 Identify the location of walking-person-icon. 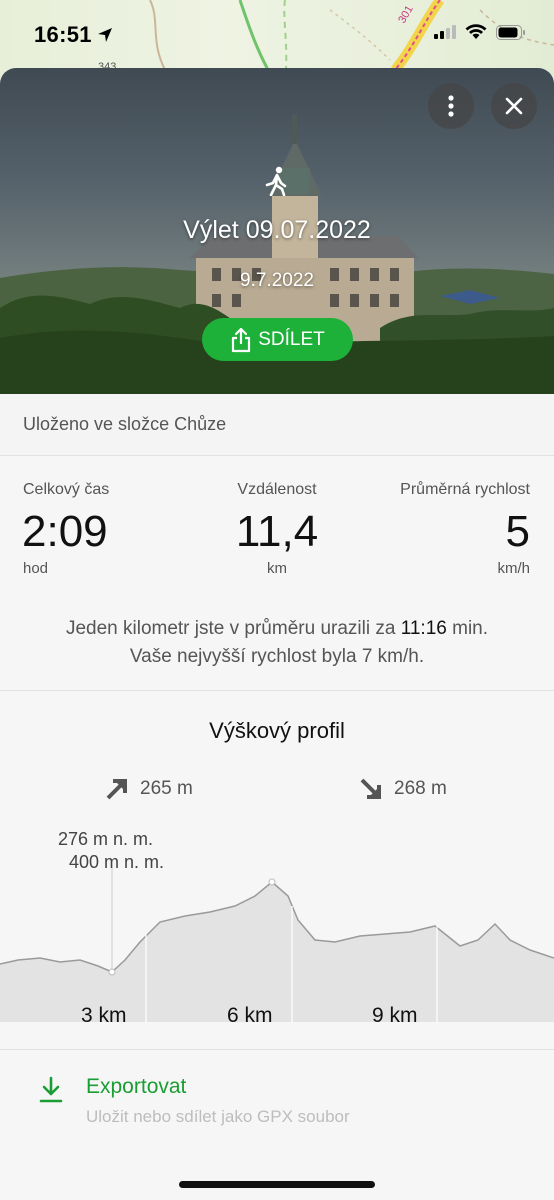
(276, 181).